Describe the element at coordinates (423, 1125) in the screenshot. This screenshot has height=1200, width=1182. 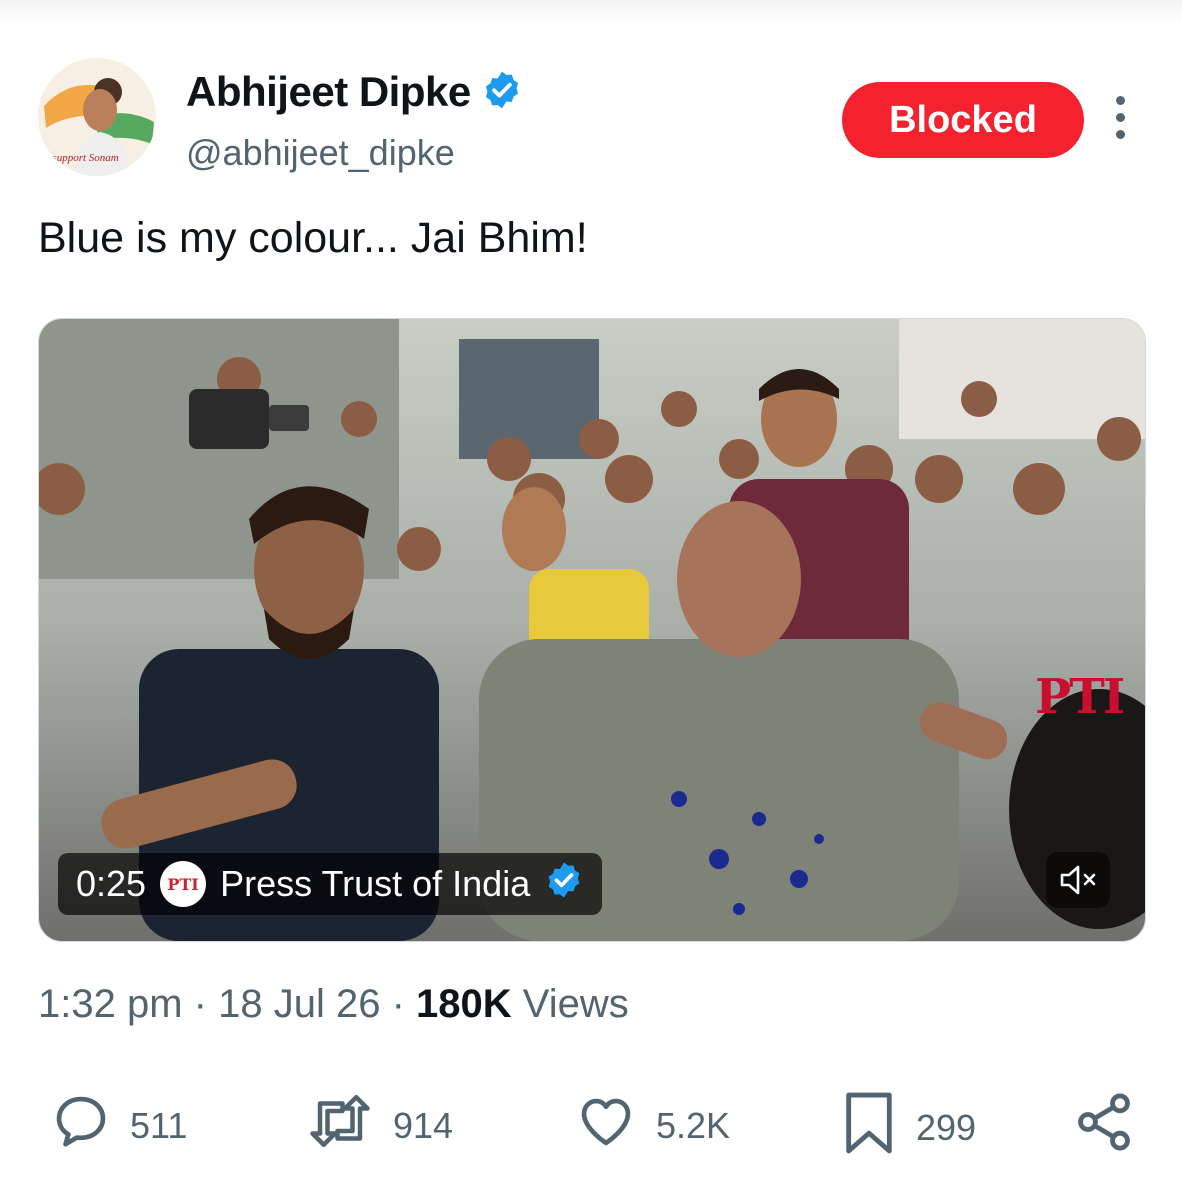
I see `repost-count: 914` at that location.